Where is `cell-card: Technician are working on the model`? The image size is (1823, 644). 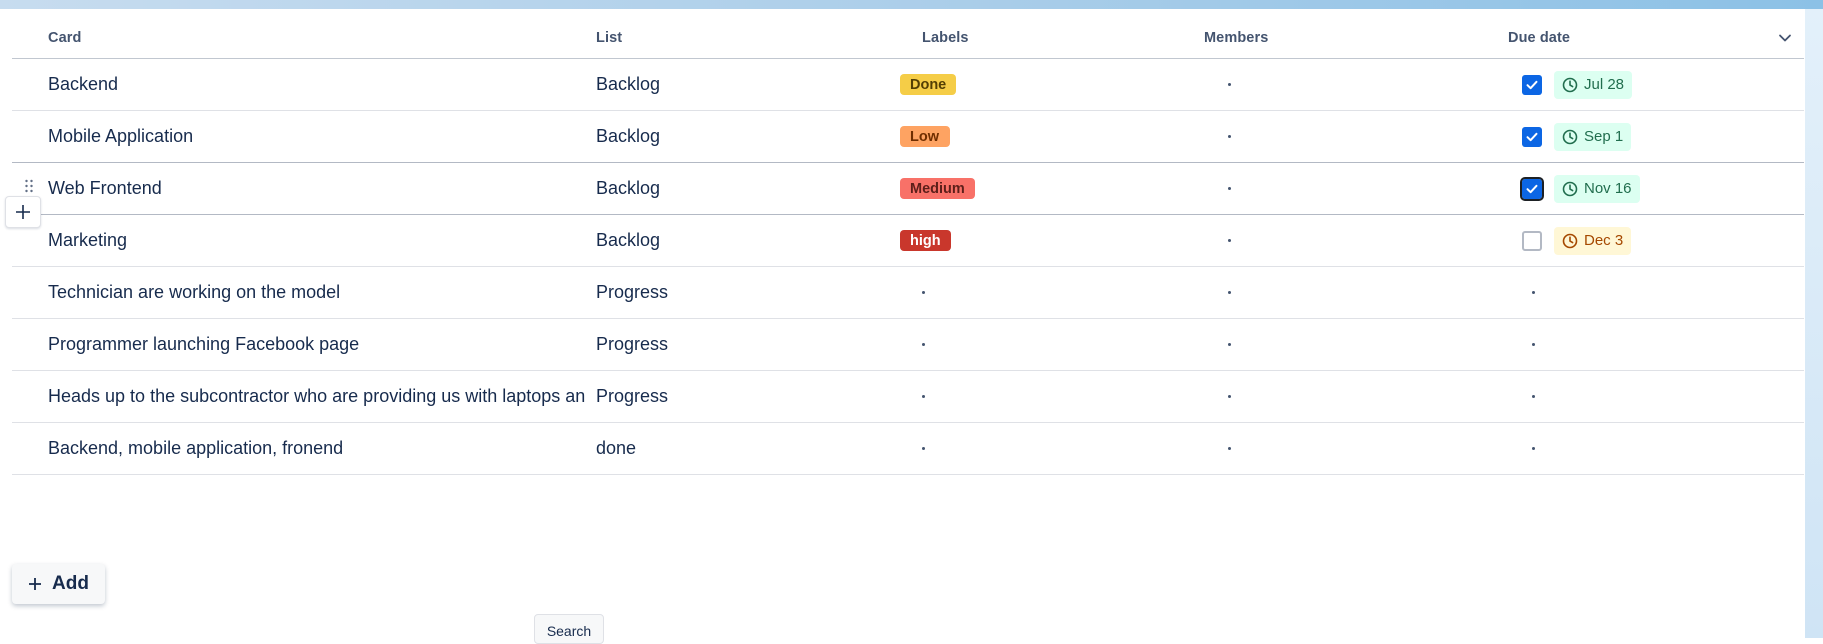 cell-card: Technician are working on the model is located at coordinates (317, 292).